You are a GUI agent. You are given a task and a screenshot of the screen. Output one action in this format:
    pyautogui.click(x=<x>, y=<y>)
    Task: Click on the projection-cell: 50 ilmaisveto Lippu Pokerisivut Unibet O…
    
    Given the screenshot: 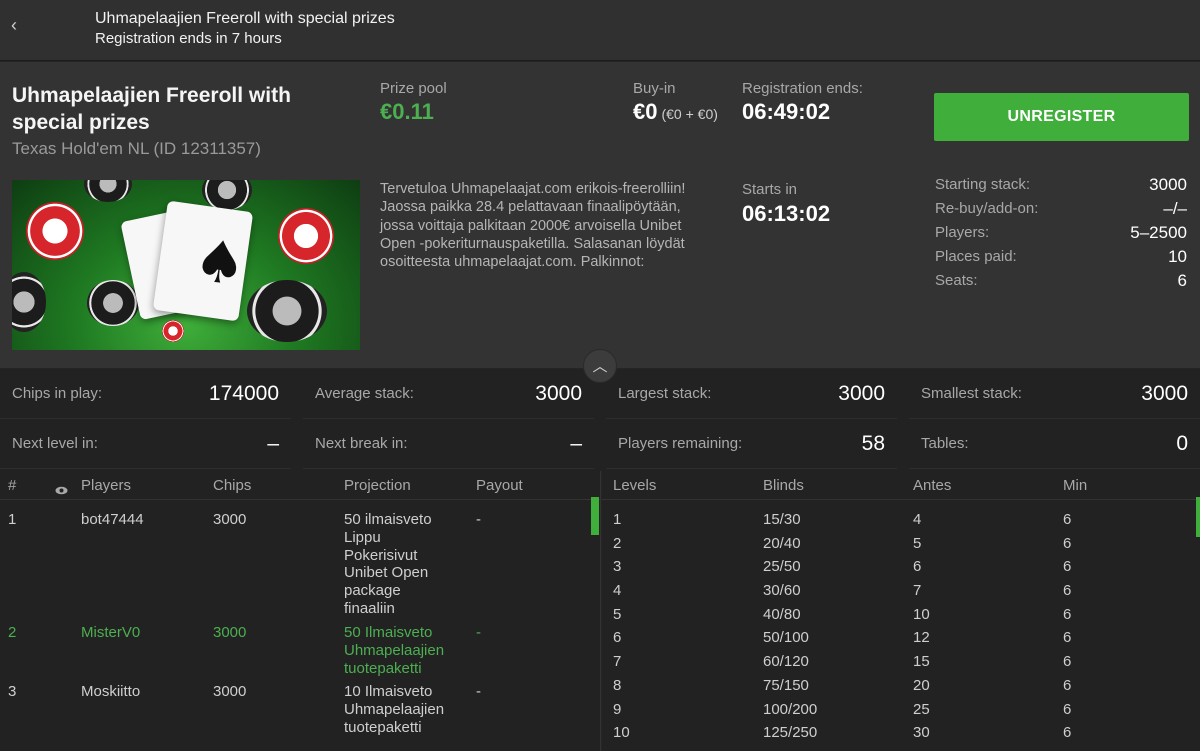 What is the action you would take?
    pyautogui.click(x=388, y=564)
    